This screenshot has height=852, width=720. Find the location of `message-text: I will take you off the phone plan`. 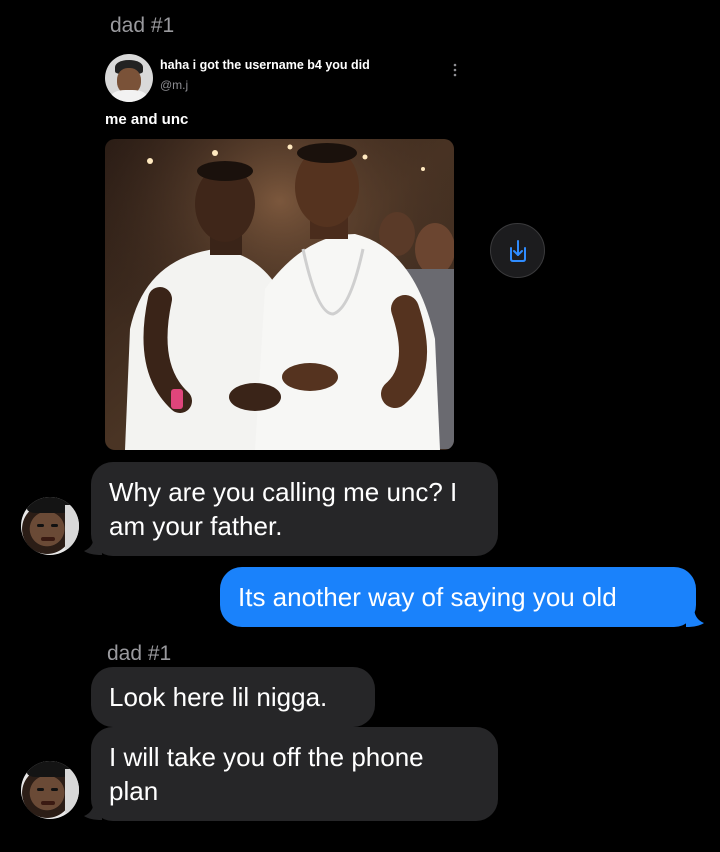

message-text: I will take you off the phone plan is located at coordinates (266, 774).